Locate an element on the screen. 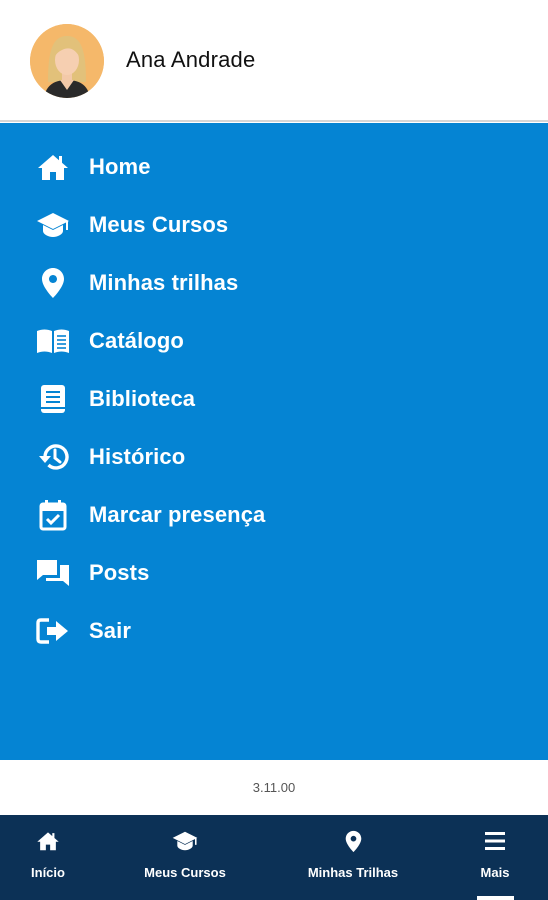  menu-item-posts: Posts is located at coordinates (274, 573).